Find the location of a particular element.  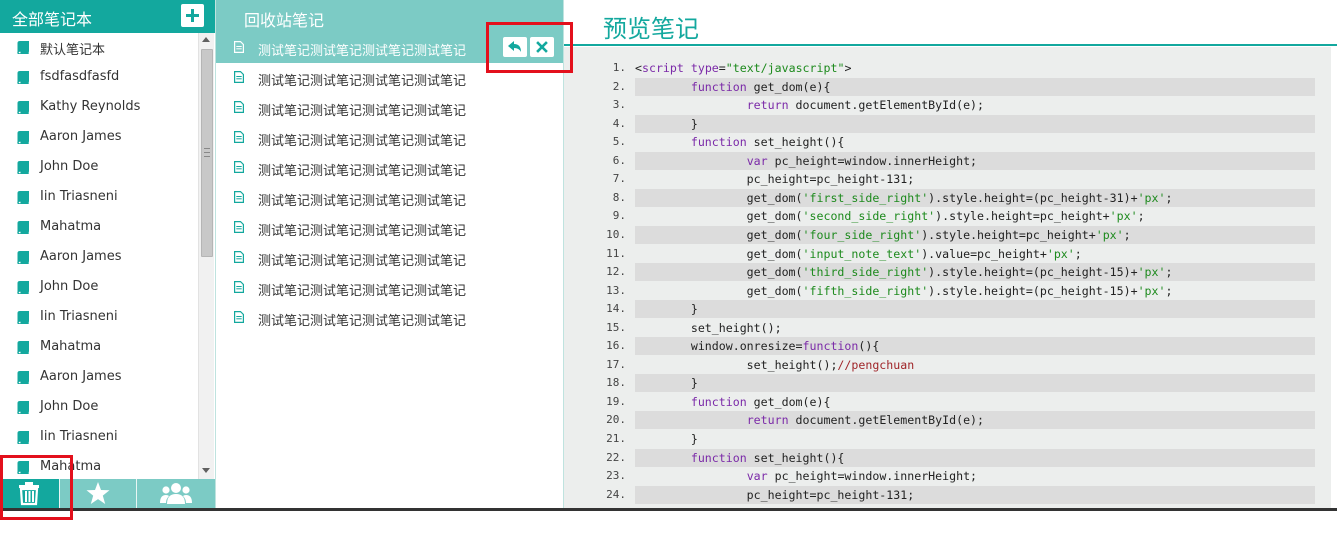

line-number: 3. is located at coordinates (619, 105).